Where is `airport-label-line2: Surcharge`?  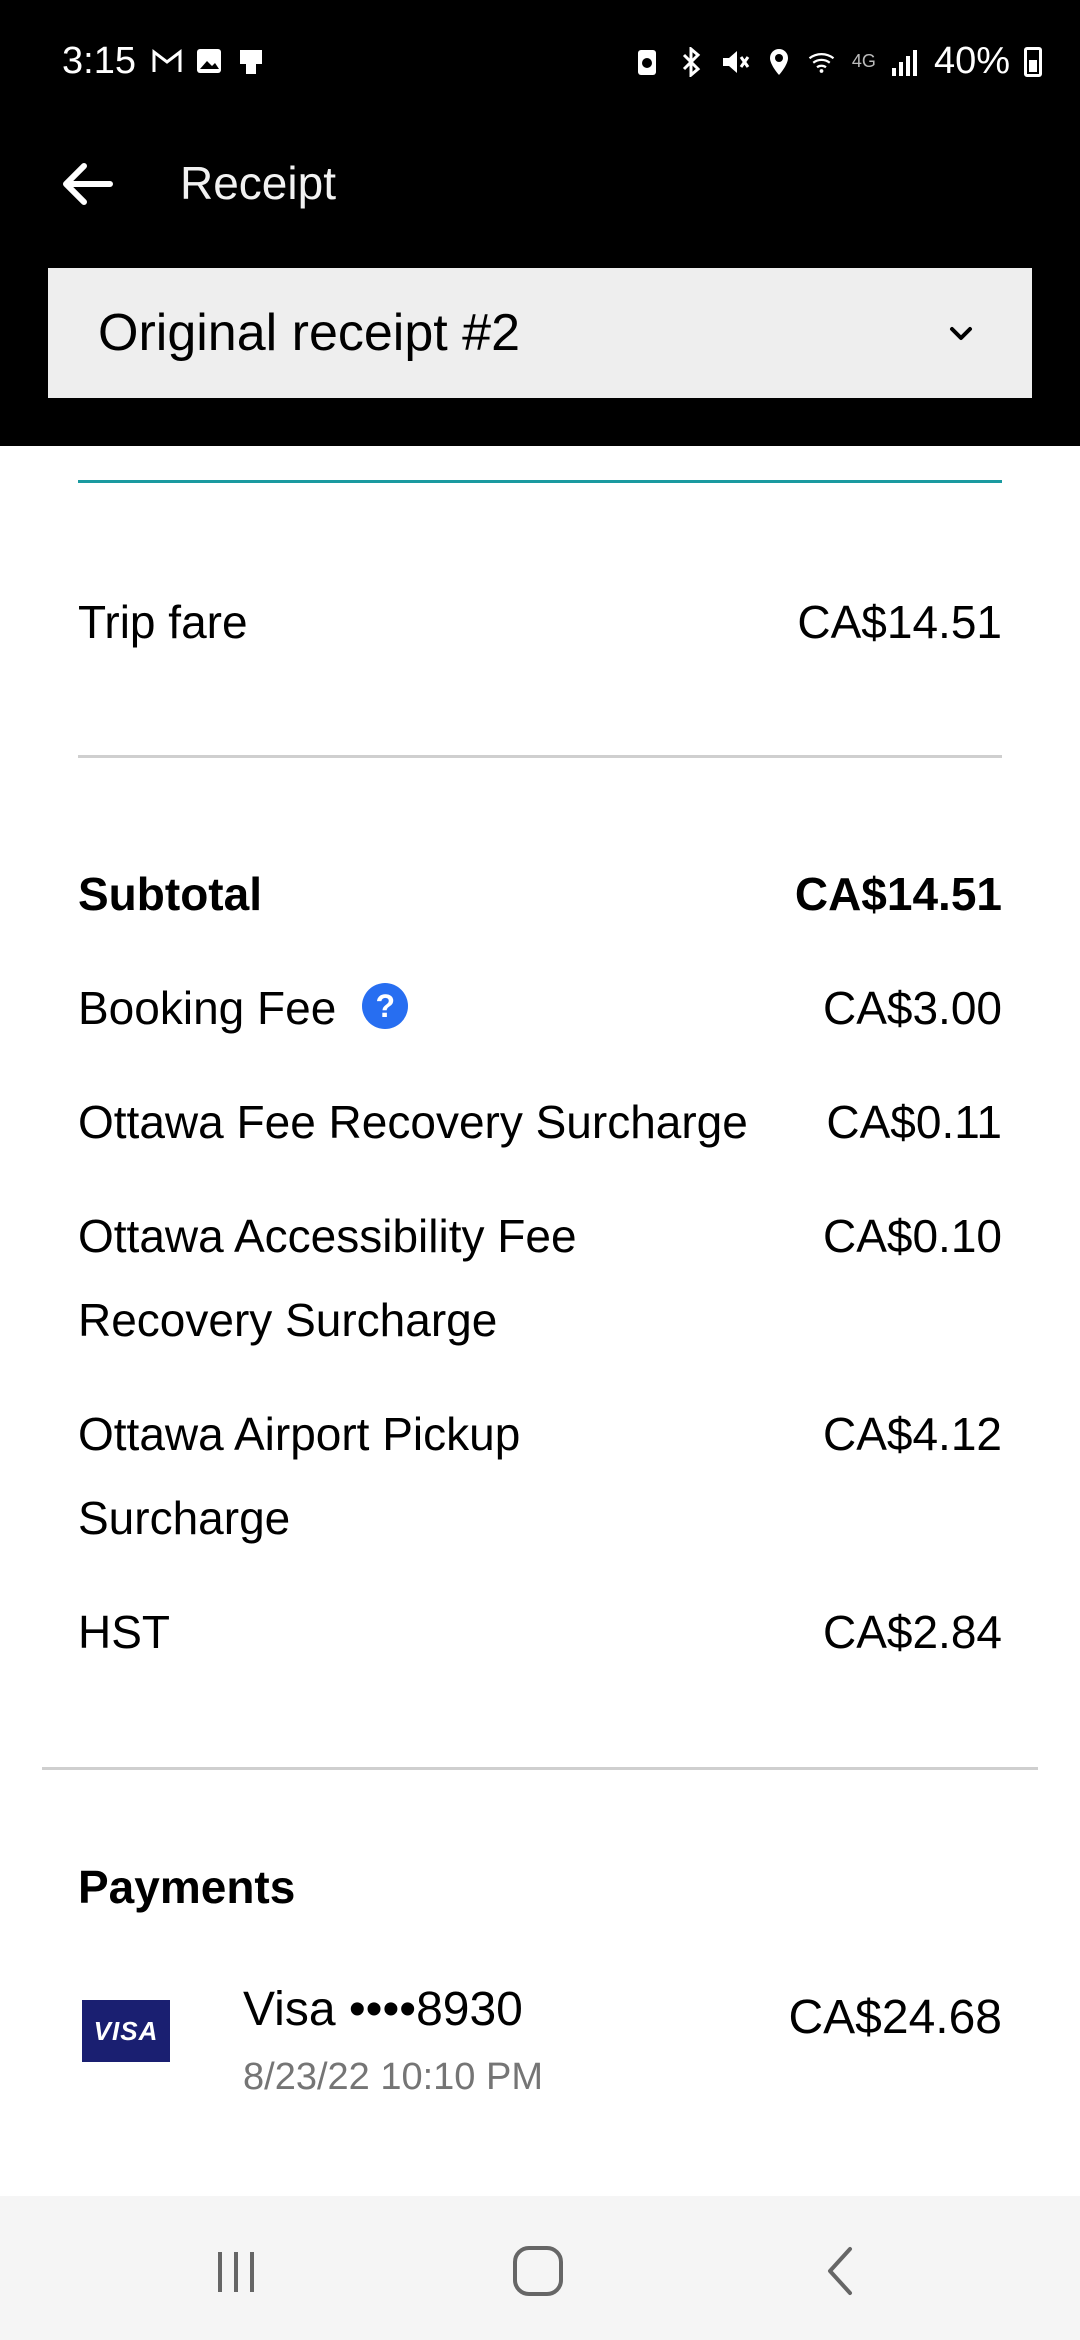
airport-label-line2: Surcharge is located at coordinates (184, 1518).